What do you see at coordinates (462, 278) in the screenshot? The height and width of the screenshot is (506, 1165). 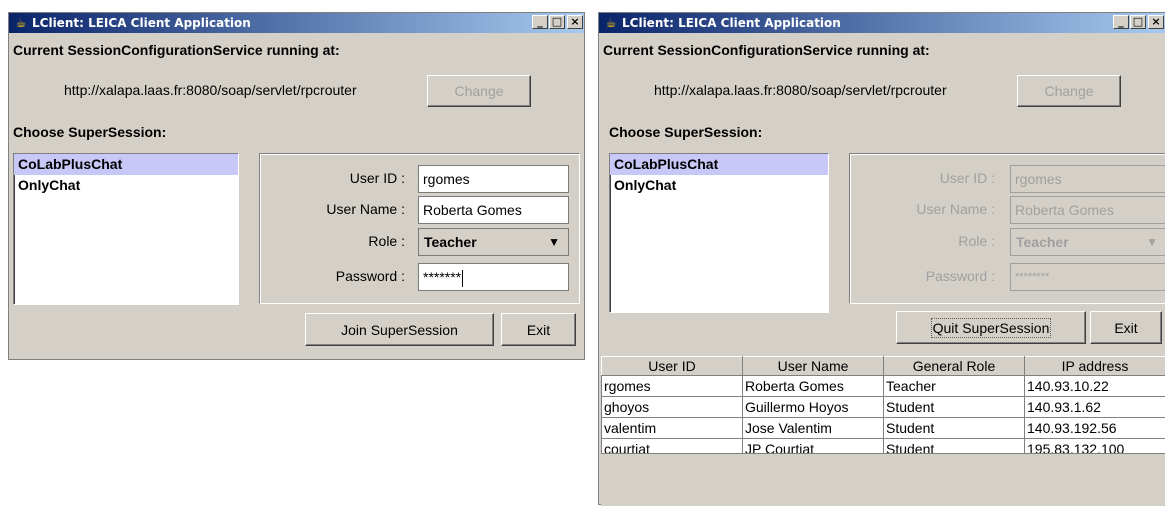 I see `text-caret` at bounding box center [462, 278].